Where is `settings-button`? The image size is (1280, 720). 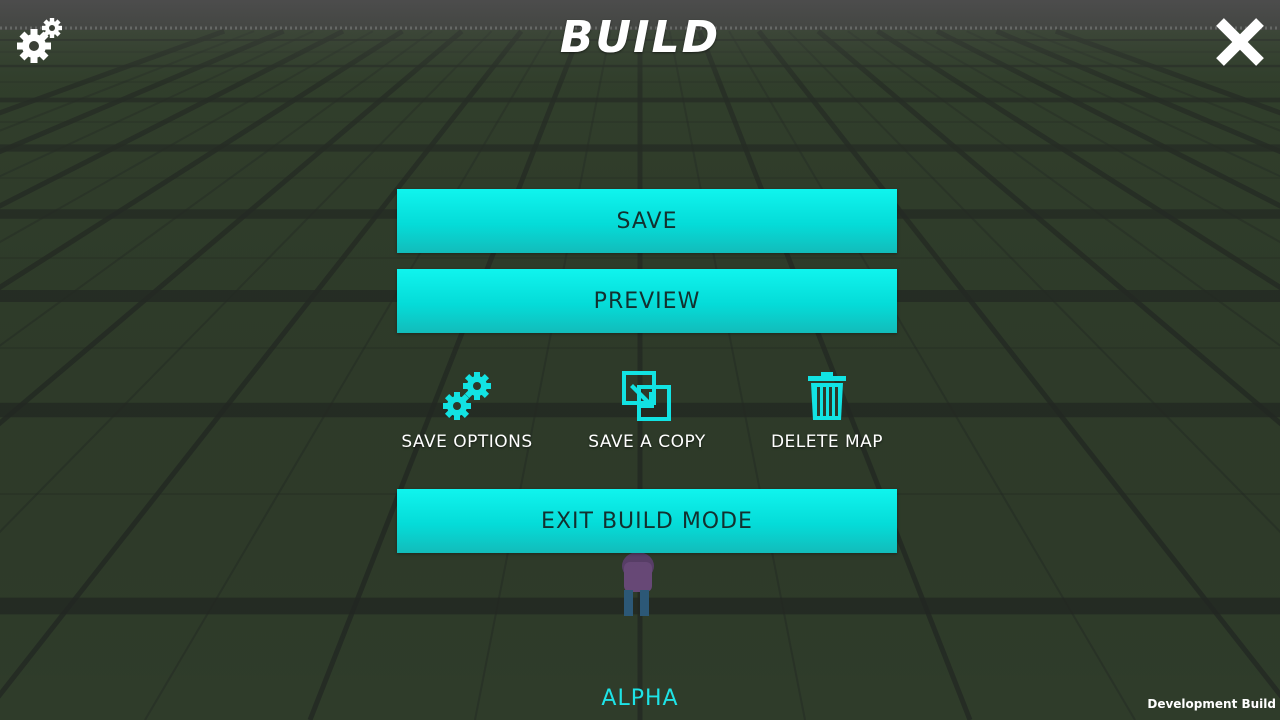 settings-button is located at coordinates (41, 41).